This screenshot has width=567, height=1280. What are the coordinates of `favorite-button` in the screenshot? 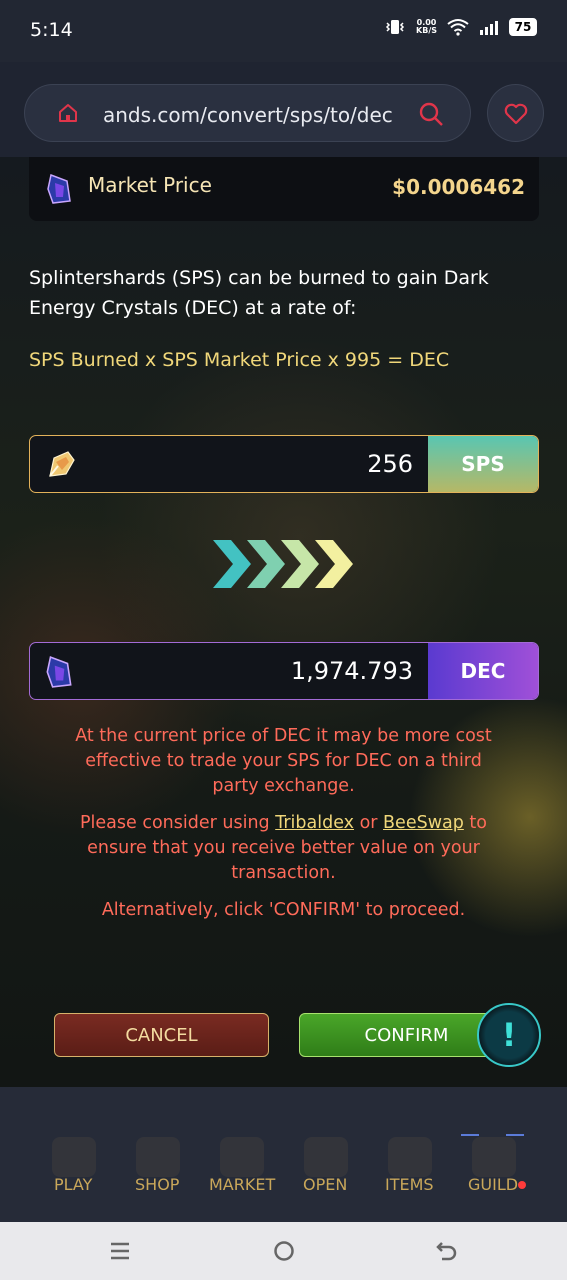 It's located at (515, 113).